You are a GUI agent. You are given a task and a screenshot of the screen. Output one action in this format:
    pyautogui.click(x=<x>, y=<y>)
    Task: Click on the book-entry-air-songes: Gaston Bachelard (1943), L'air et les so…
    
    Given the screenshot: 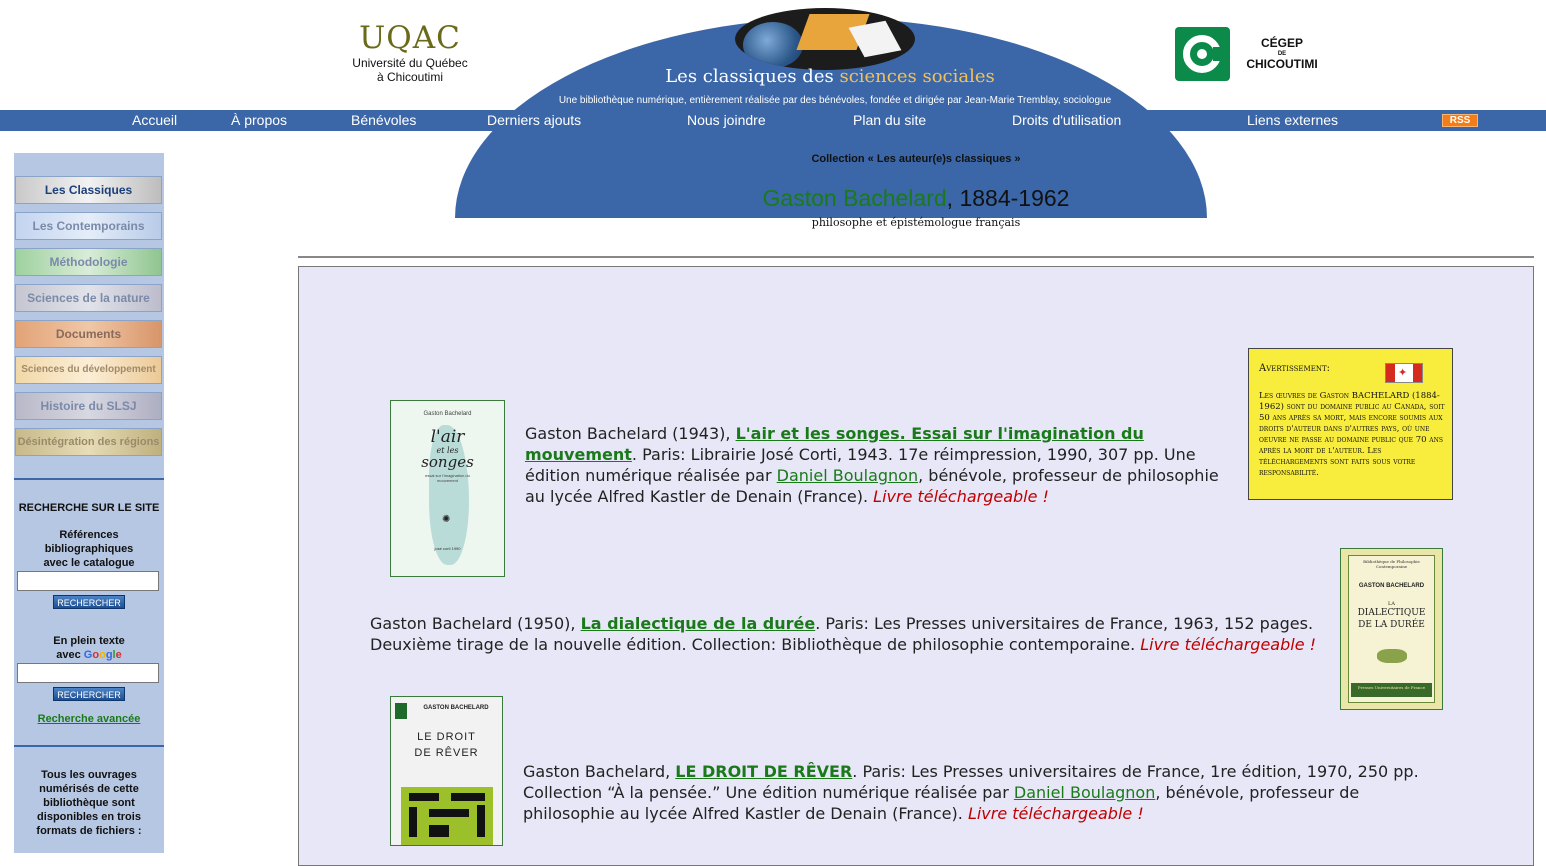 What is the action you would take?
    pyautogui.click(x=872, y=465)
    